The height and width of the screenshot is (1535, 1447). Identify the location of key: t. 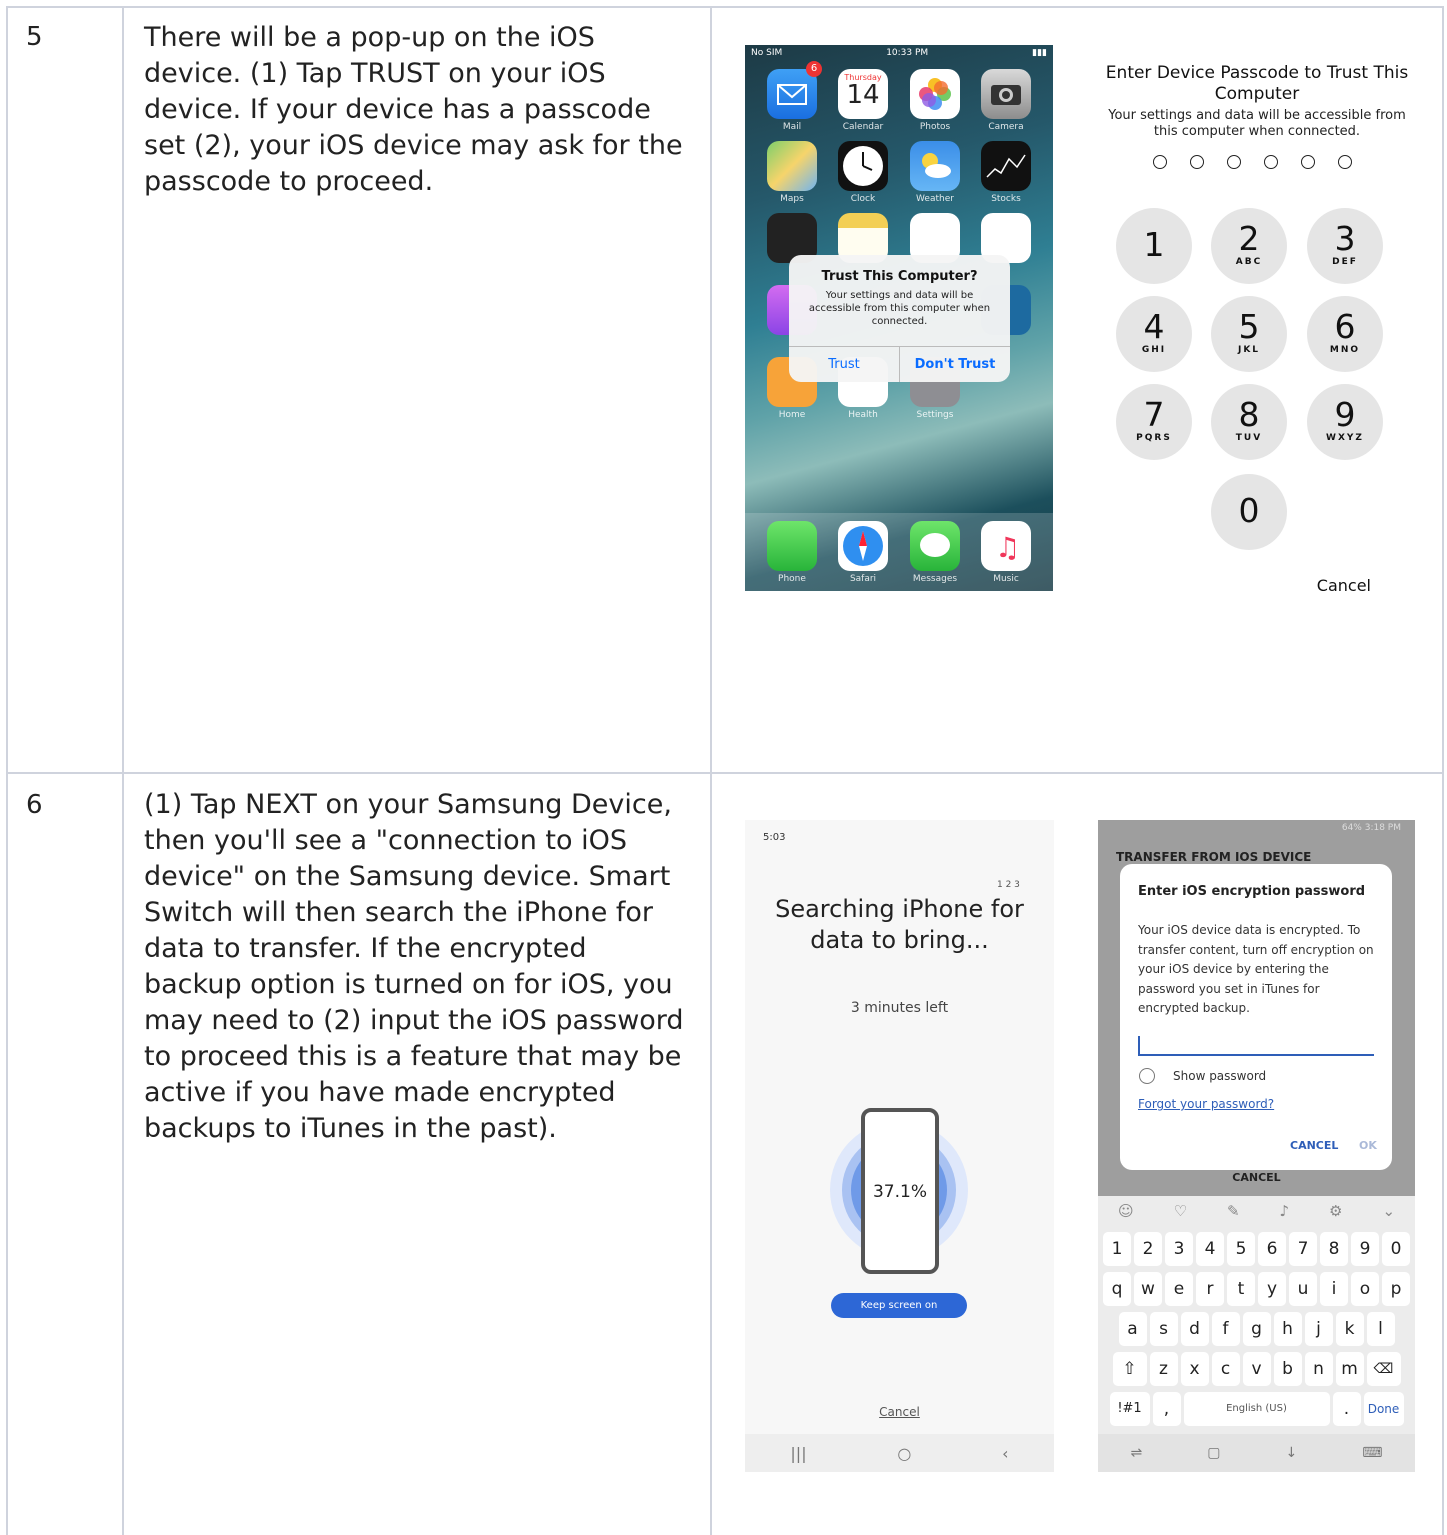
(1241, 1289).